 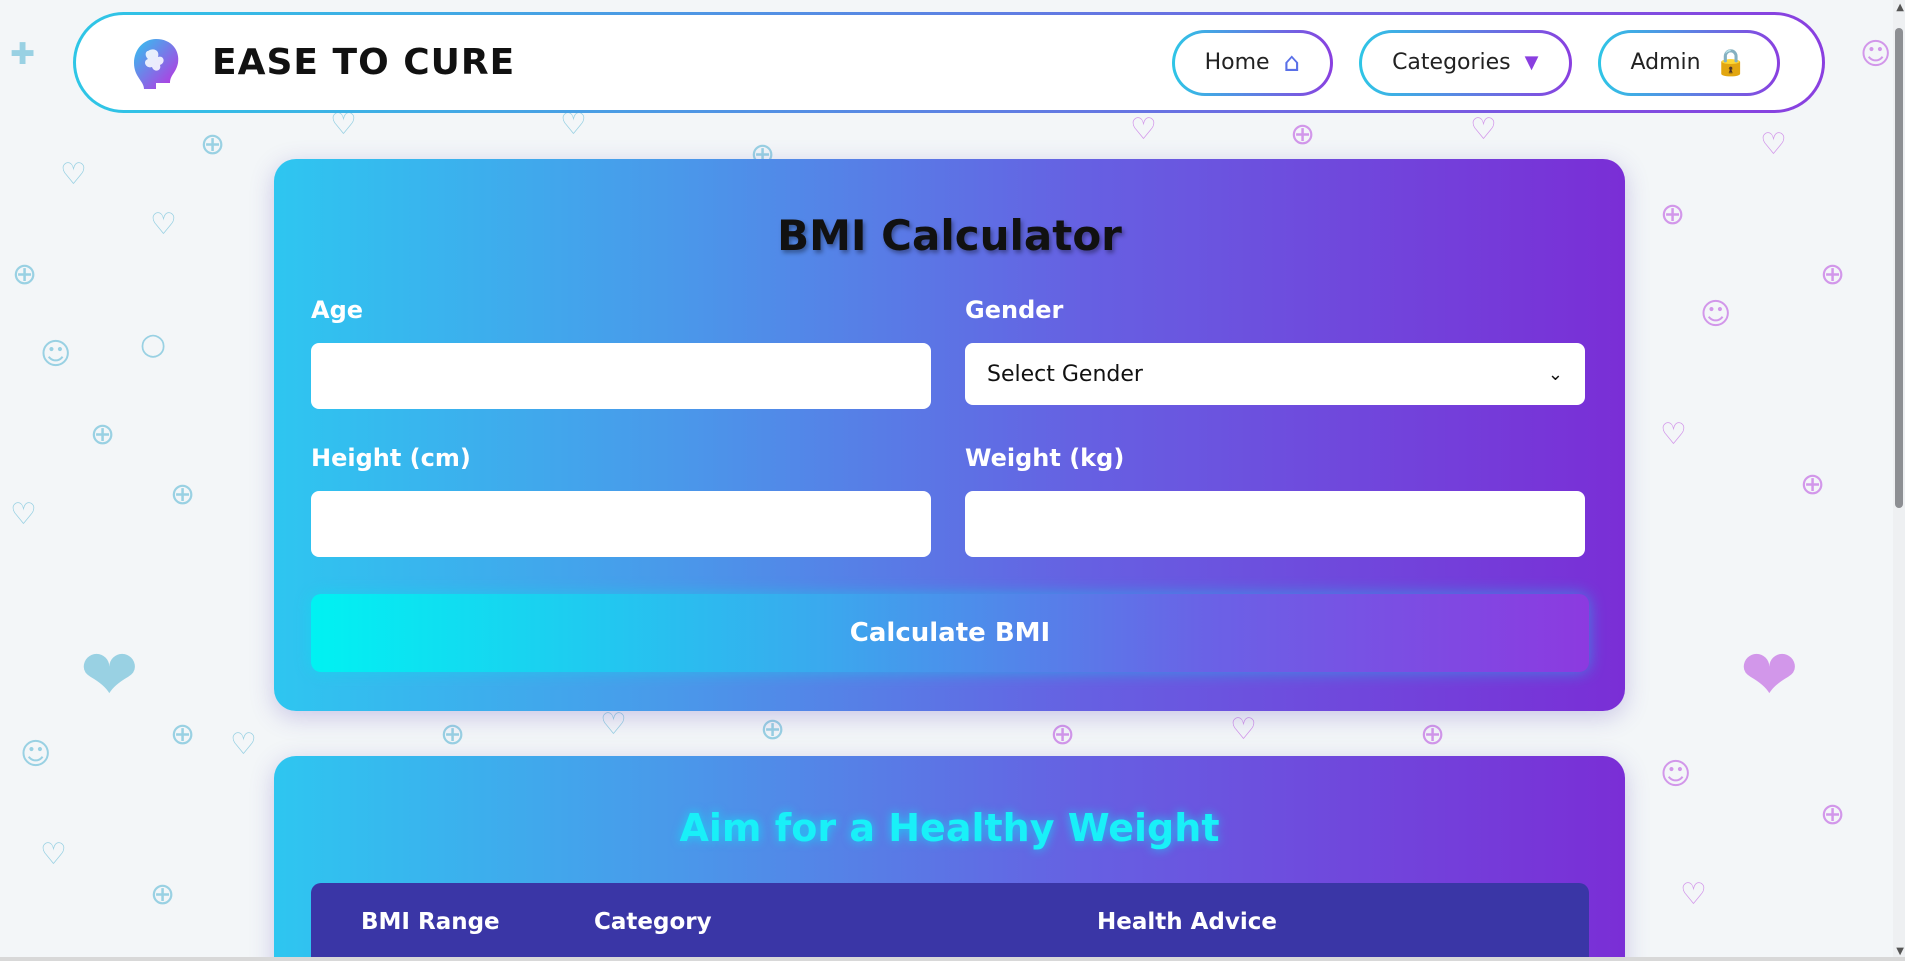 What do you see at coordinates (1065, 374) in the screenshot?
I see `gender-select-value: Select Gender` at bounding box center [1065, 374].